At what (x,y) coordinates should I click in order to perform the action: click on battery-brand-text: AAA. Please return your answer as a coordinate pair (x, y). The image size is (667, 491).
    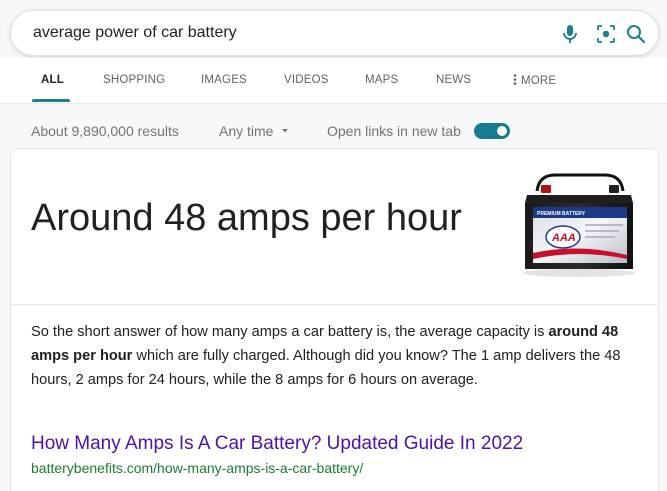
    Looking at the image, I should click on (563, 238).